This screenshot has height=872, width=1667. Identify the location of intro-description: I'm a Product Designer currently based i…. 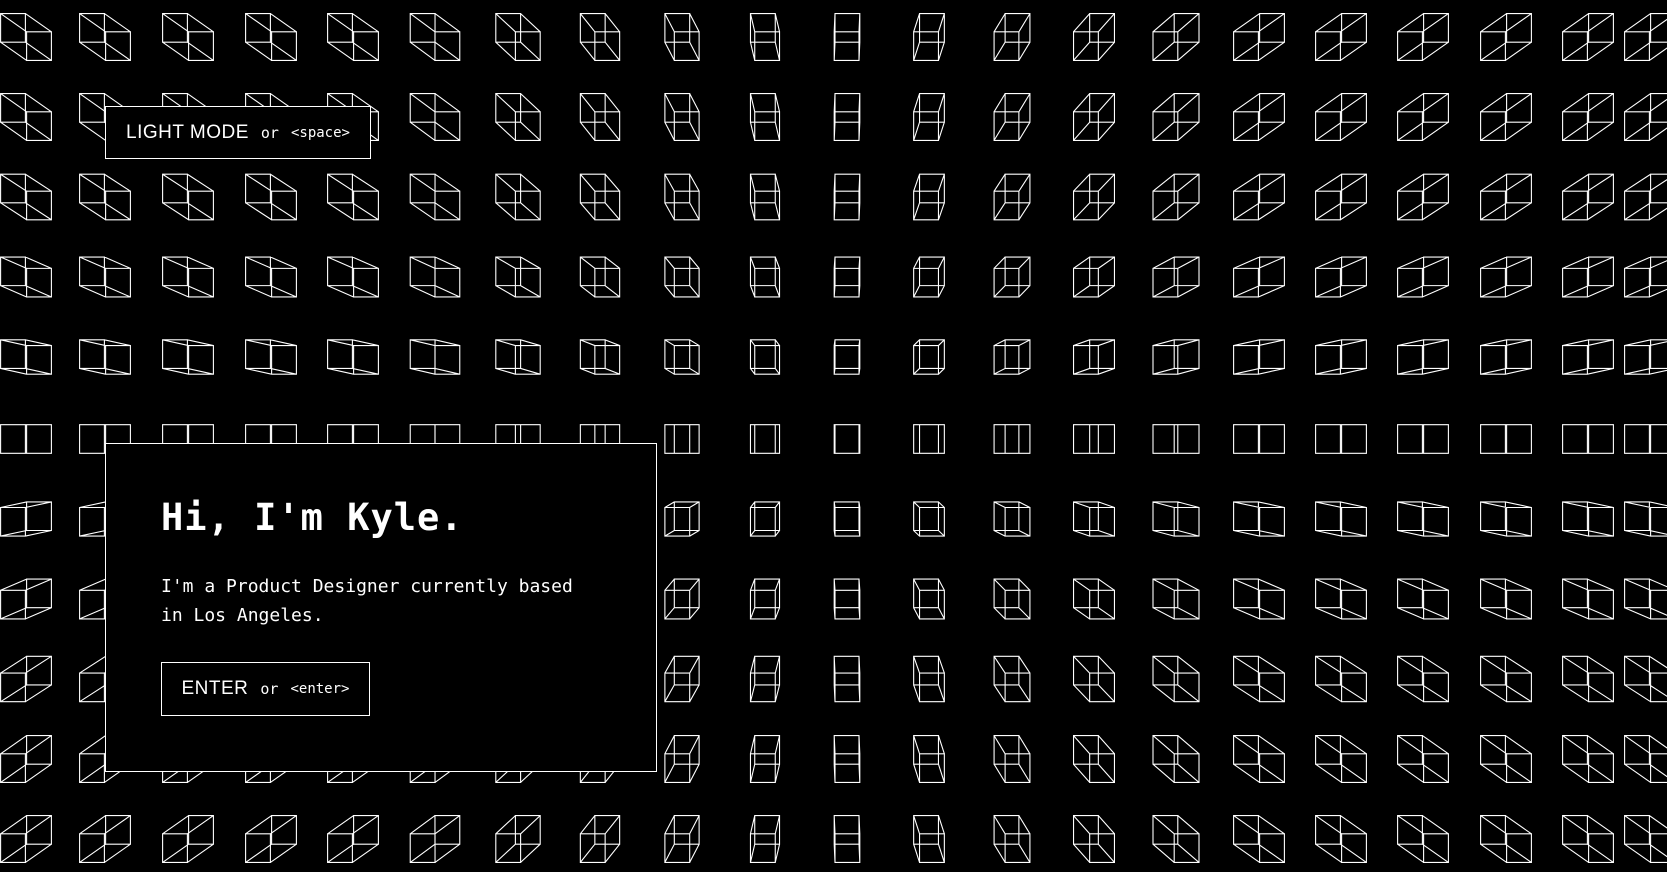
(367, 601).